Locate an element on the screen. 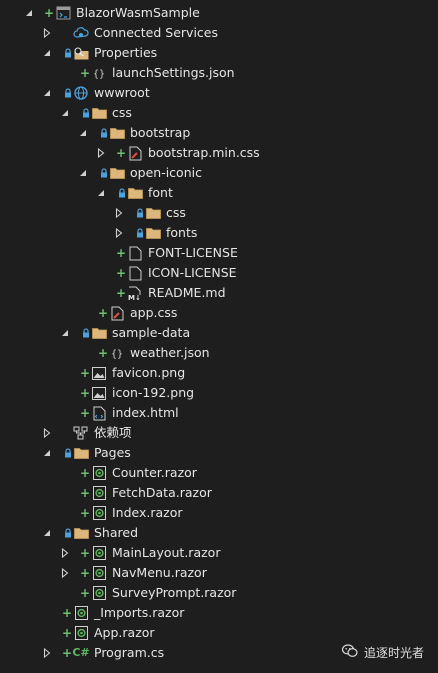 The image size is (438, 673). tree-item-mainlayout-razor: + MainLayout.razor is located at coordinates (219, 553).